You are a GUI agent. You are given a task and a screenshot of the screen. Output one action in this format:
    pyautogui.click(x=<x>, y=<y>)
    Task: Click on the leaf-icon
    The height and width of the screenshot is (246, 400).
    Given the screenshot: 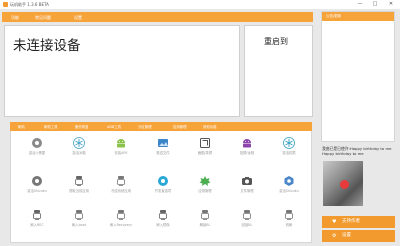 What is the action you would take?
    pyautogui.click(x=205, y=181)
    